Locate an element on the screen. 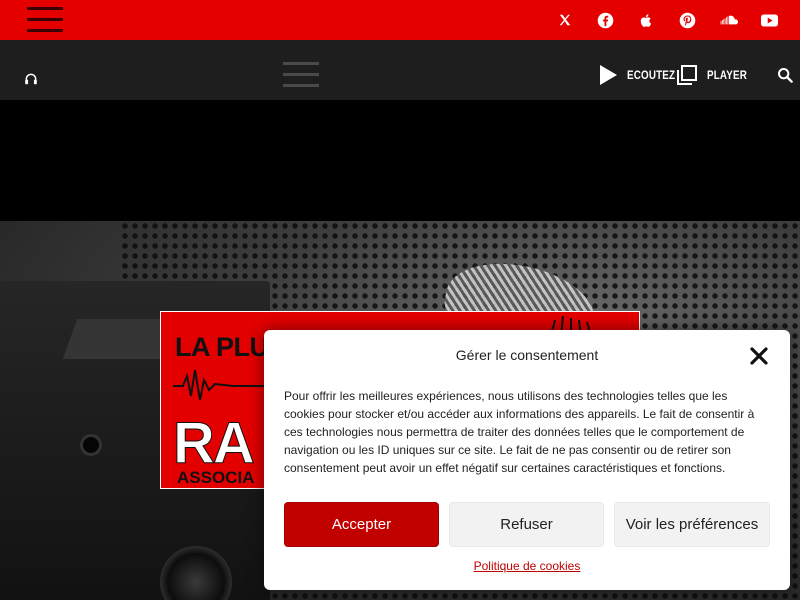 This screenshot has height=600, width=800. sound-wave-icon is located at coordinates (223, 385).